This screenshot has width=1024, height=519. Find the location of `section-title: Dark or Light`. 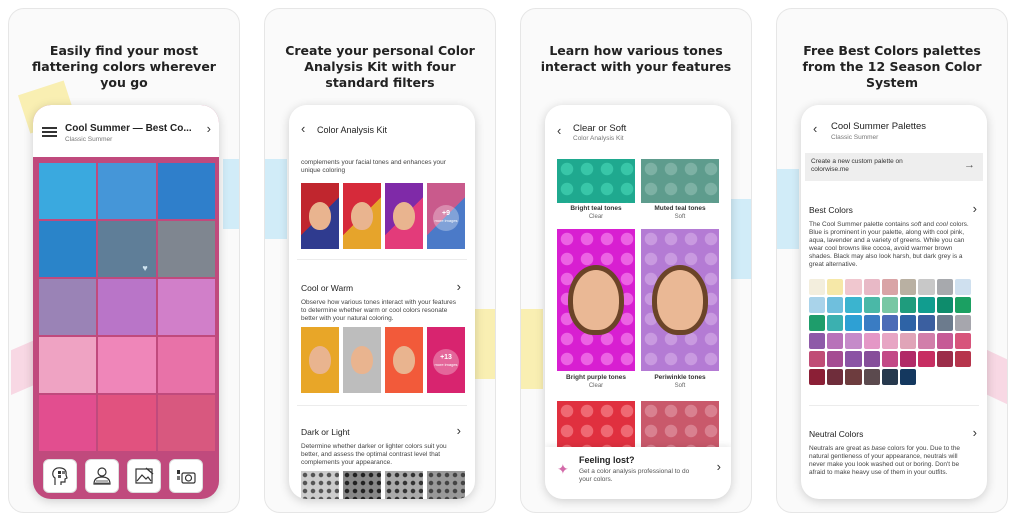

section-title: Dark or Light is located at coordinates (325, 432).